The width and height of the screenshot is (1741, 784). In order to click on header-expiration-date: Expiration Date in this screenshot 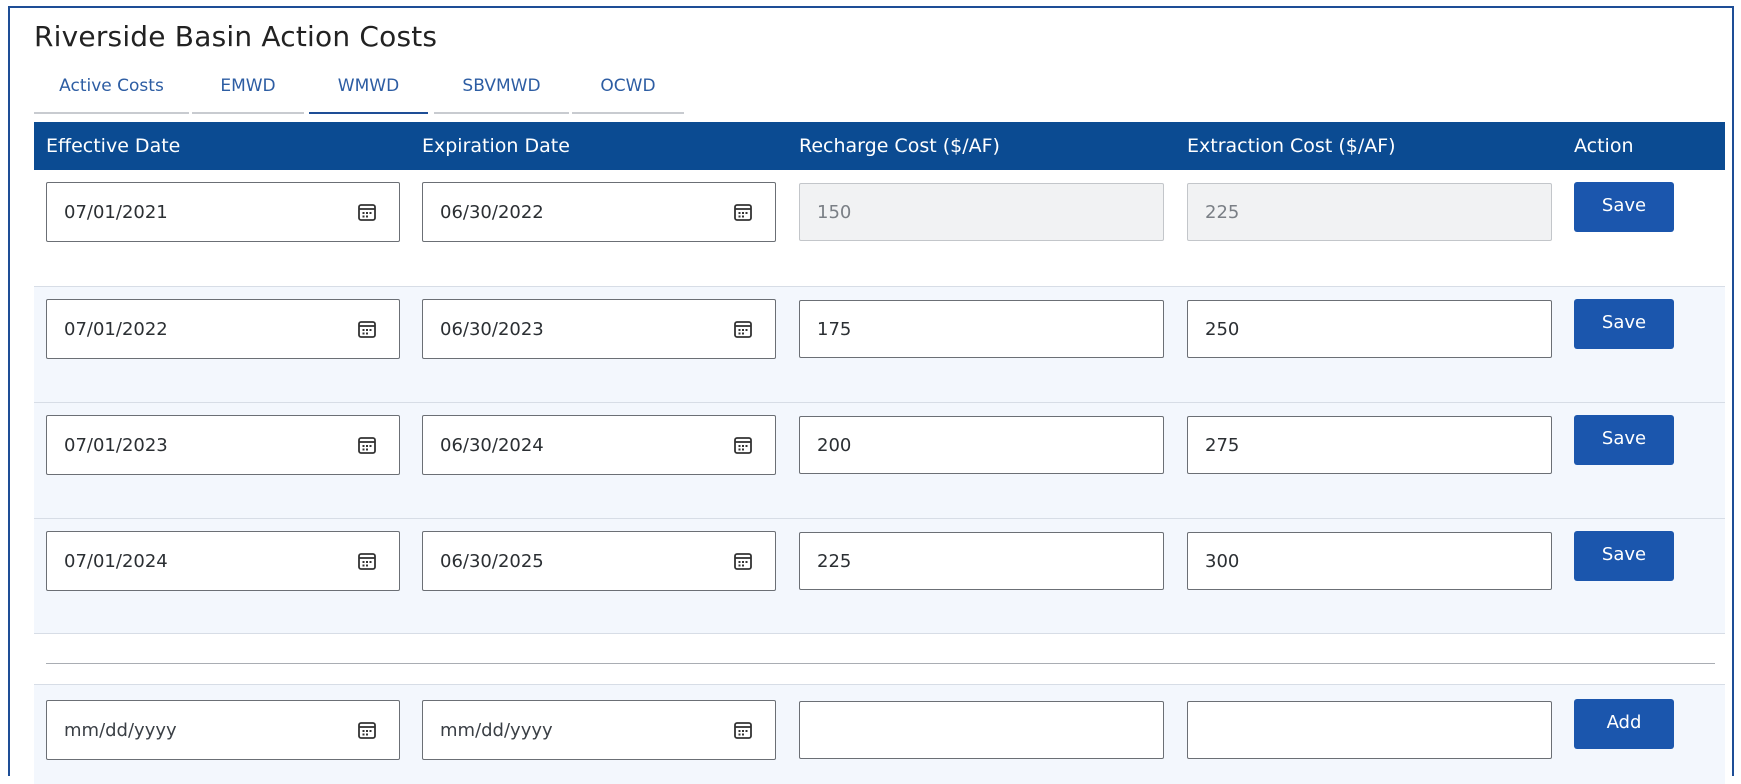, I will do `click(496, 146)`.